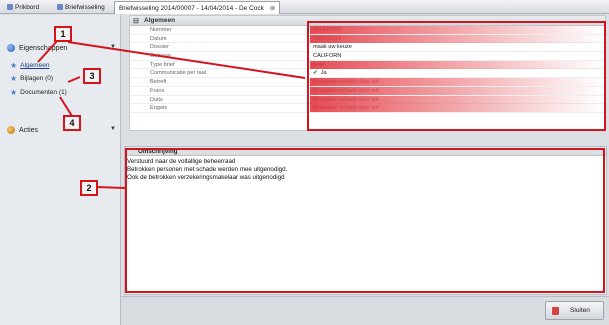 Image resolution: width=609 pixels, height=325 pixels. What do you see at coordinates (72, 123) in the screenshot?
I see `callout-4: 4` at bounding box center [72, 123].